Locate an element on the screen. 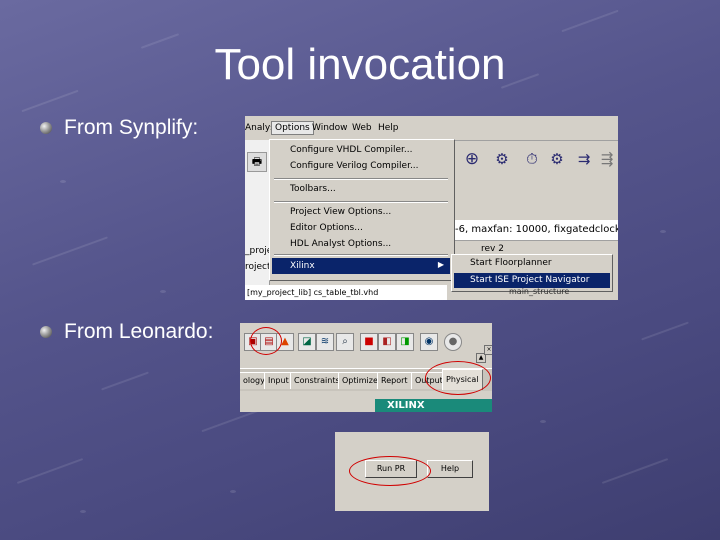 This screenshot has height=540, width=720. physical-tab-screenshot: Run PR Help is located at coordinates (412, 471).